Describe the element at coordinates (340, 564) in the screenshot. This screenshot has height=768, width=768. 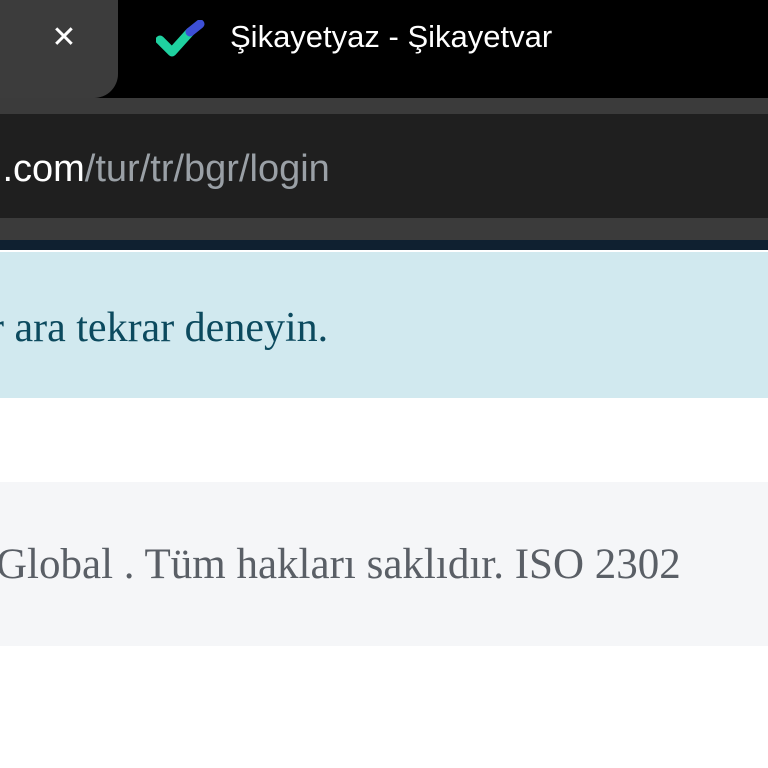
I see `copyright-text: Global . Tüm hakları saklıdır. ISO 2302` at that location.